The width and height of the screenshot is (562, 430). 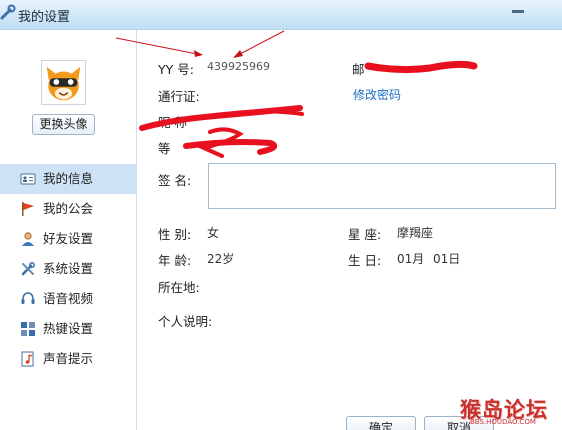 I want to click on birthday-day: 01日, so click(x=447, y=259).